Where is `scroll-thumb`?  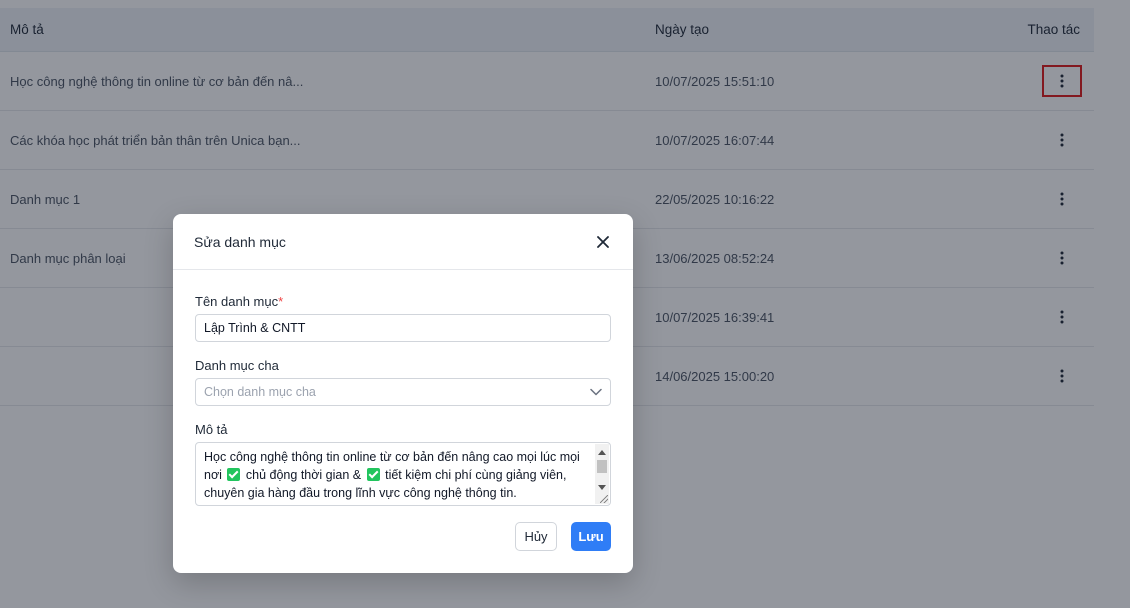 scroll-thumb is located at coordinates (602, 466).